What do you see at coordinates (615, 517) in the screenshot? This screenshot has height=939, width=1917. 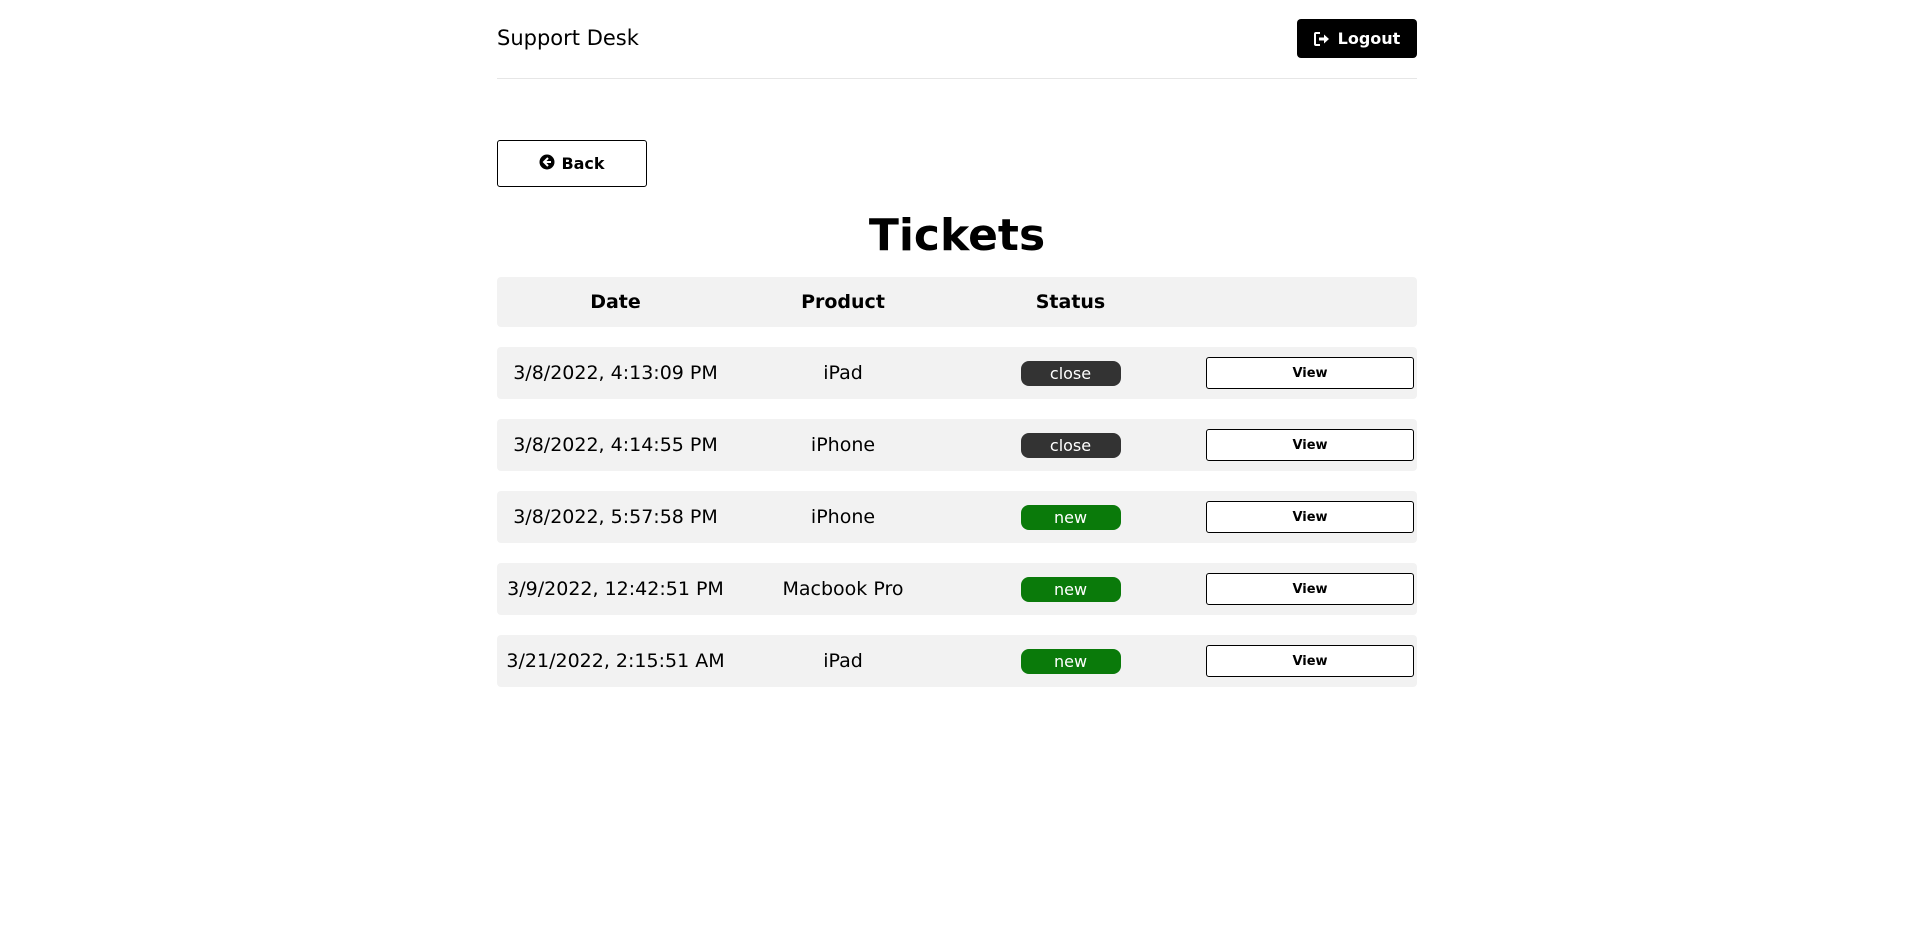 I see `ticket-date: 3/8/2022, 5:57:58 PM` at bounding box center [615, 517].